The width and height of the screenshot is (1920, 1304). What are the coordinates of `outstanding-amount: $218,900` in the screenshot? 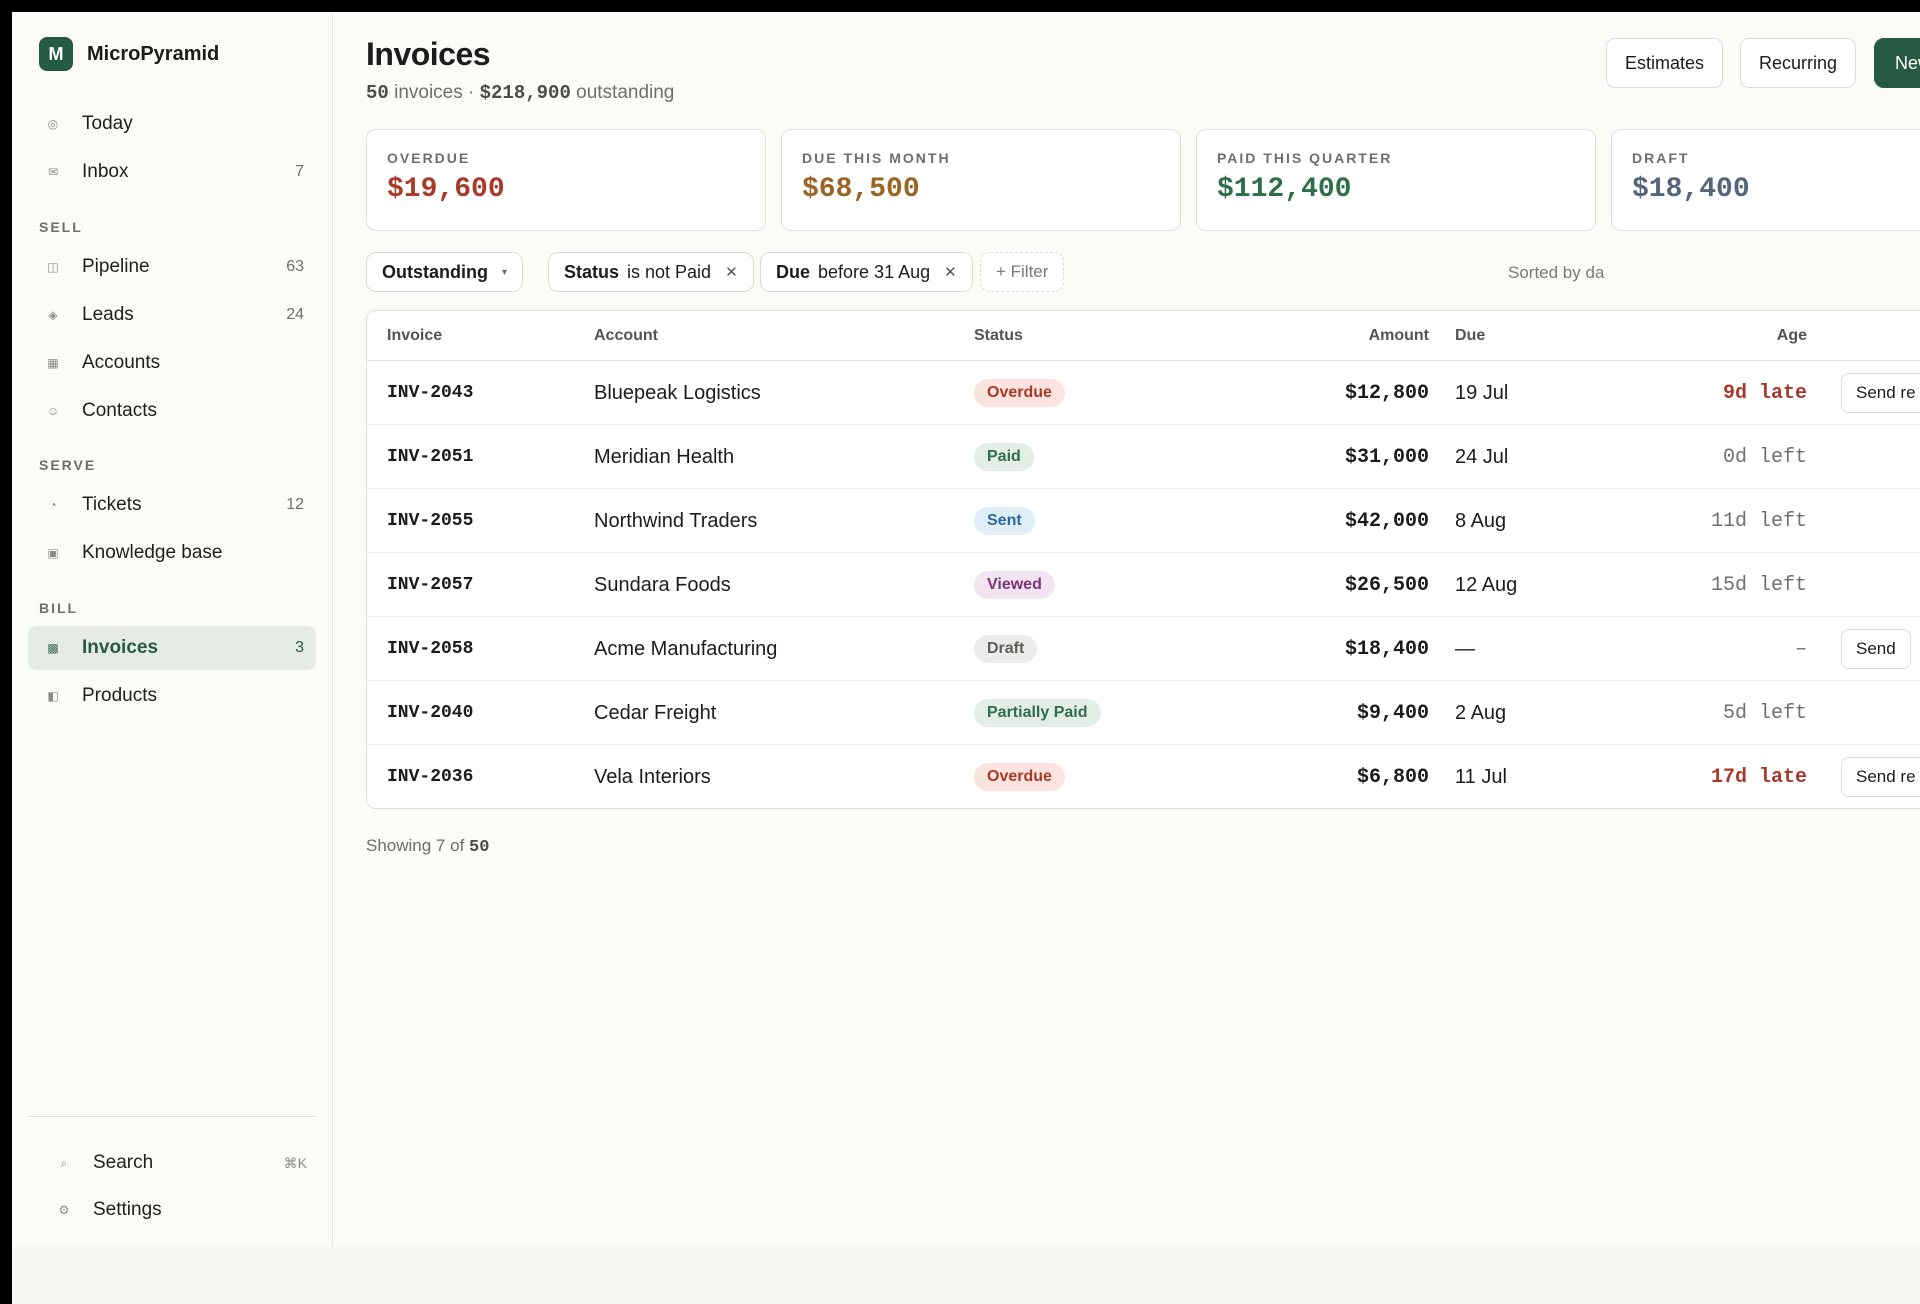 It's located at (525, 93).